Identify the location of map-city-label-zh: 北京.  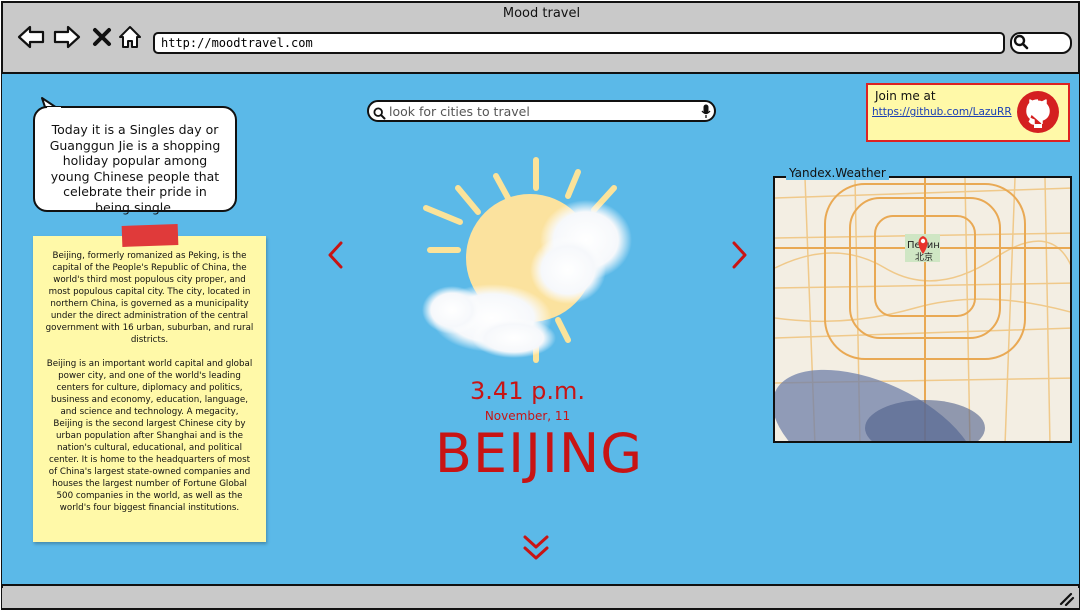
(924, 257).